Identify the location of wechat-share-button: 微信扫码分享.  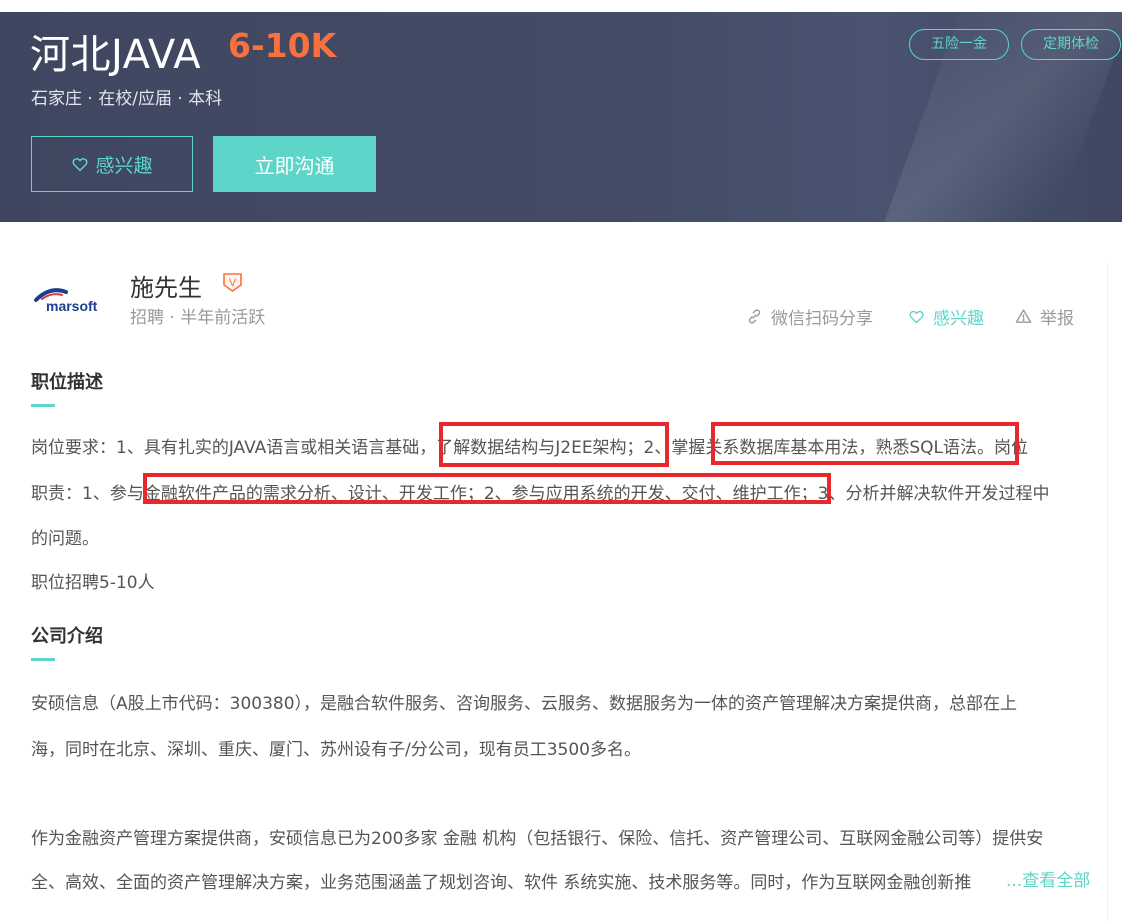
(809, 316).